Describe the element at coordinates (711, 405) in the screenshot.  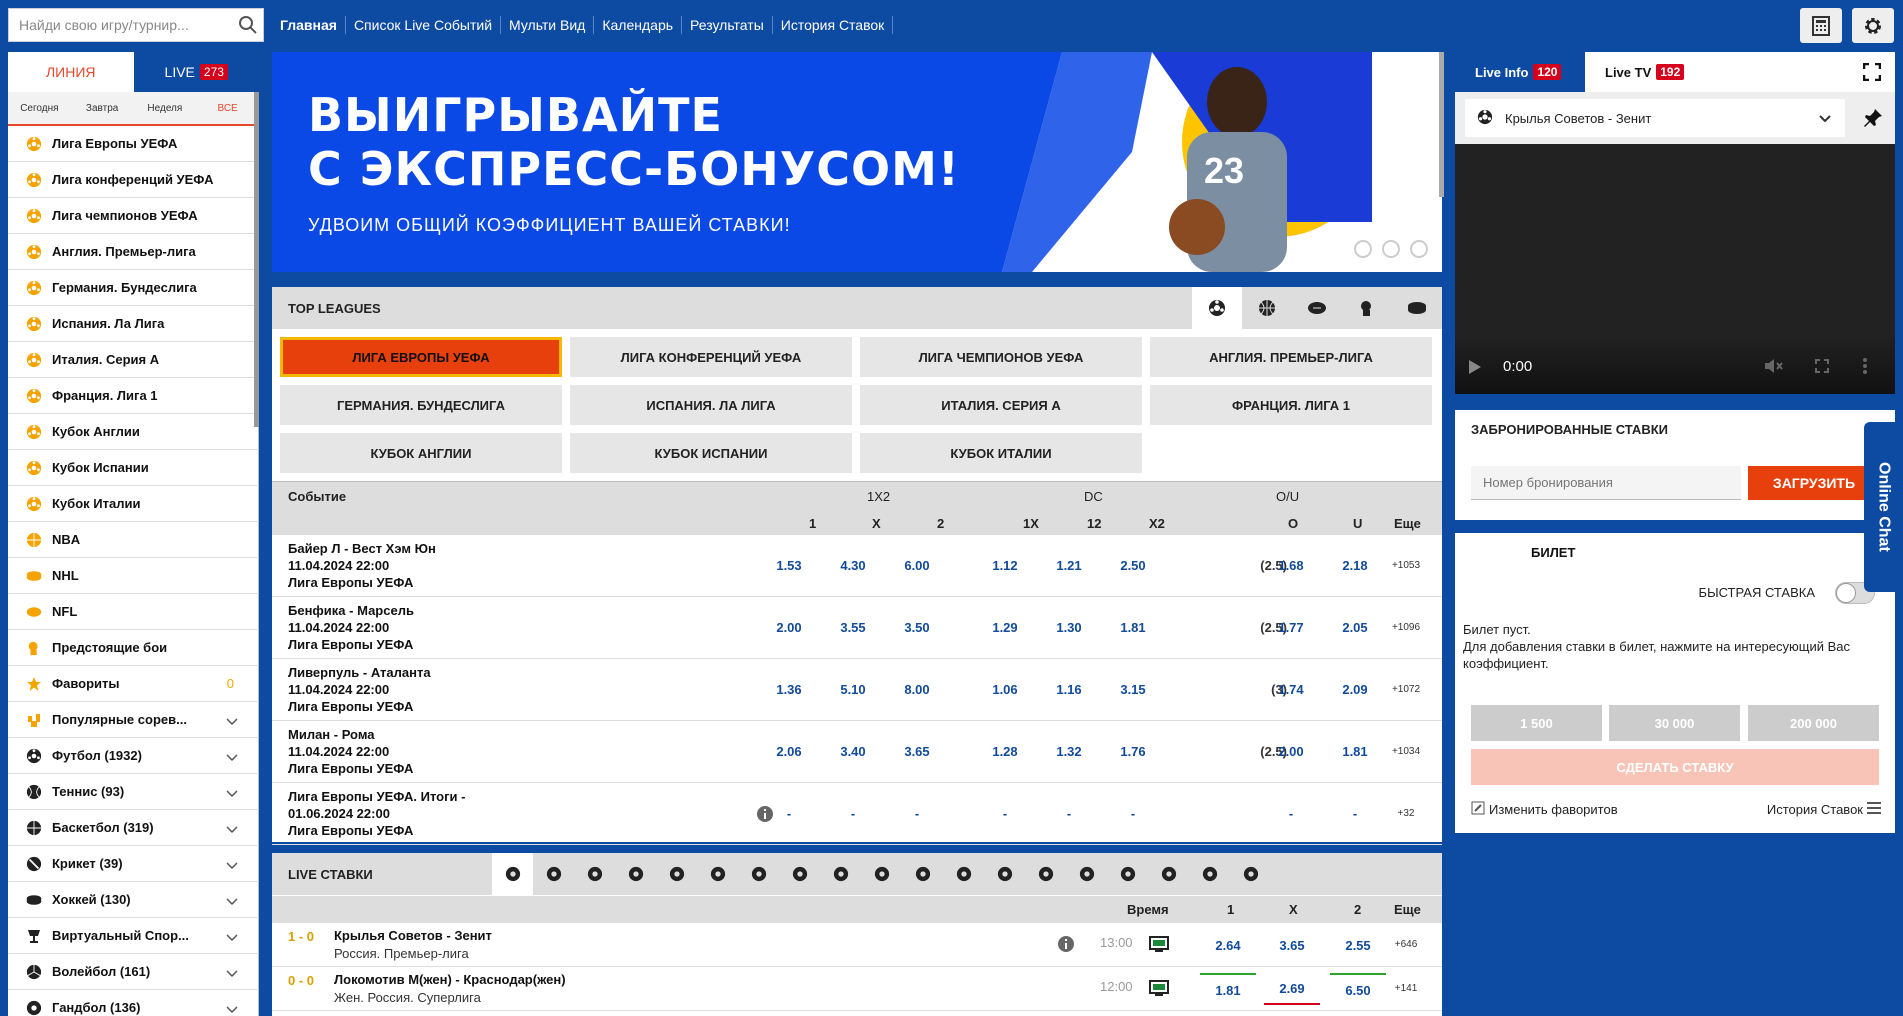
I see `top-league-button: ИСПАНИЯ. ЛА ЛИГА` at that location.